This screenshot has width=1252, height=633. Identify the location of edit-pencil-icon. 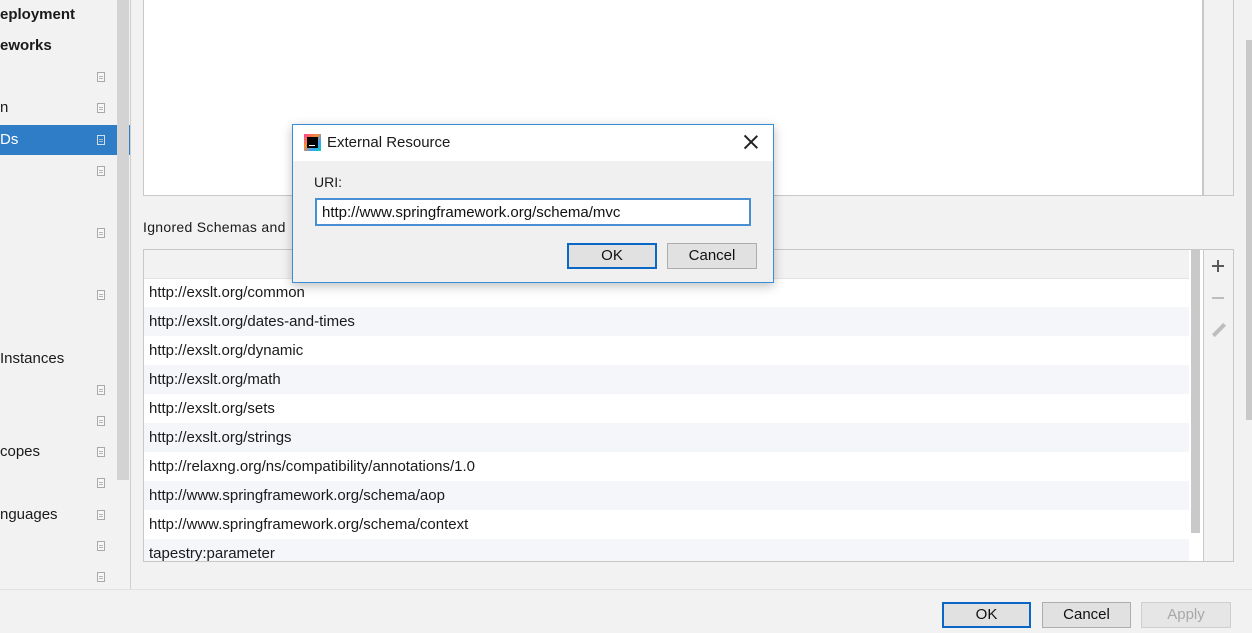
(1218, 330).